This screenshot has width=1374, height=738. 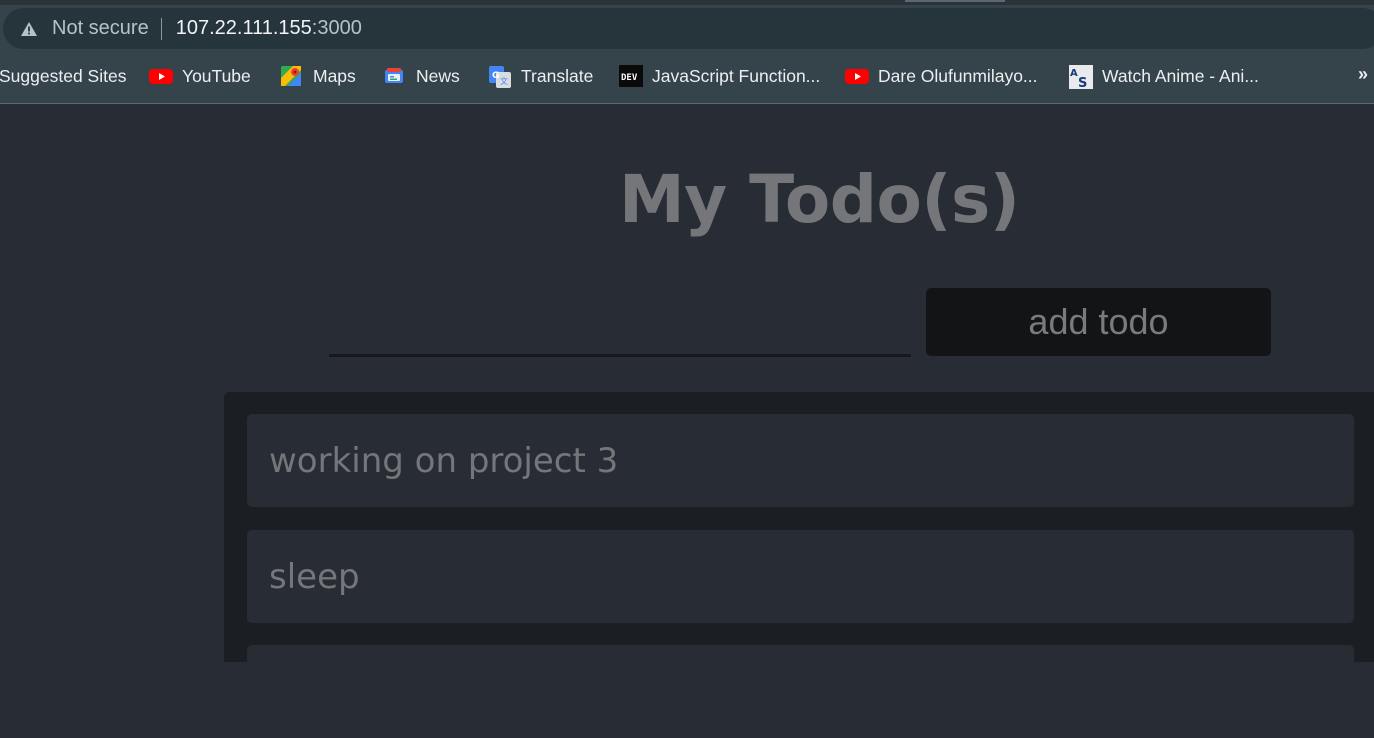 I want to click on todo-item: sleep, so click(x=800, y=576).